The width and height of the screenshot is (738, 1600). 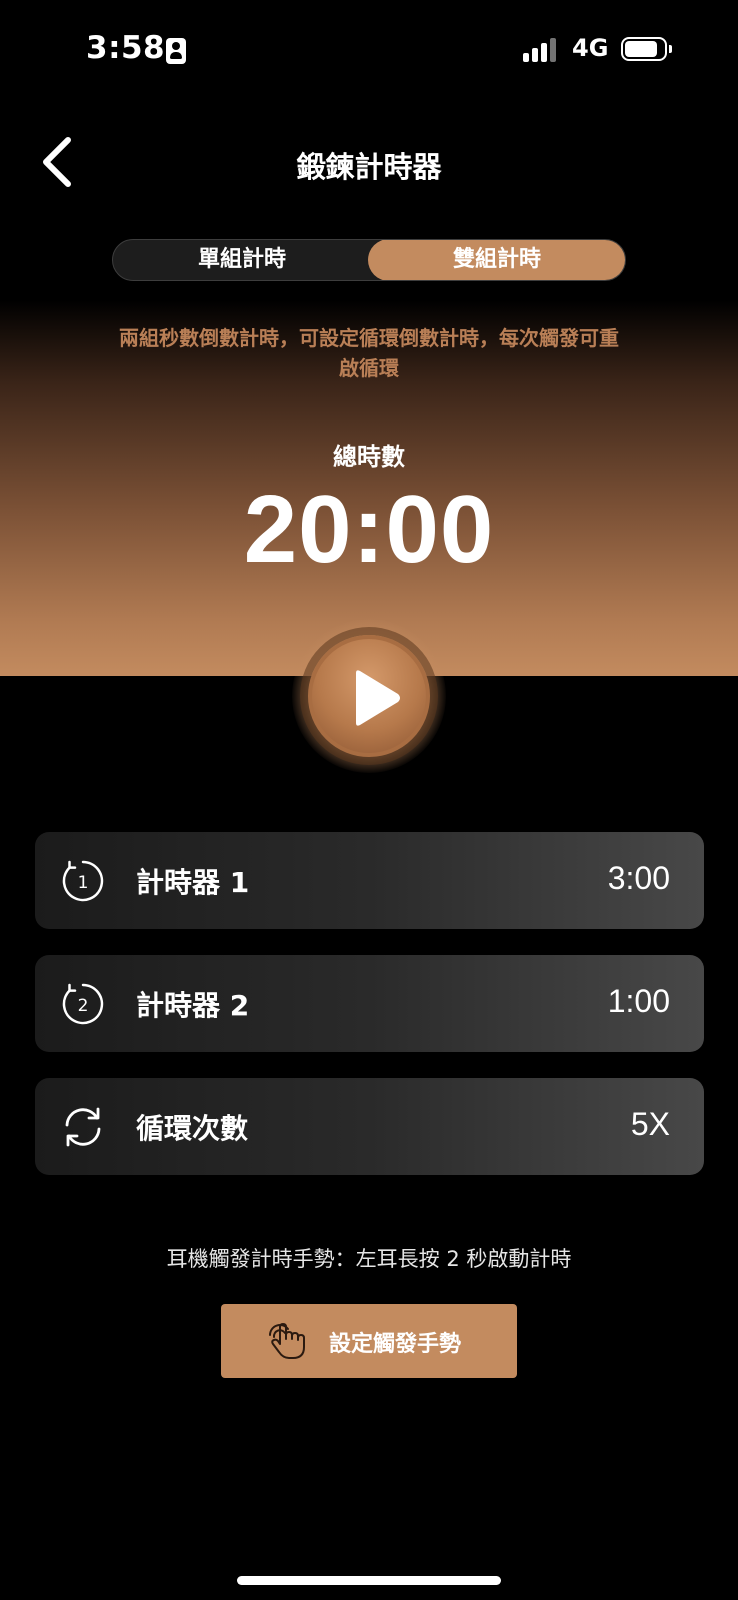 I want to click on cycle-count-label: 循環次數, so click(x=192, y=1128).